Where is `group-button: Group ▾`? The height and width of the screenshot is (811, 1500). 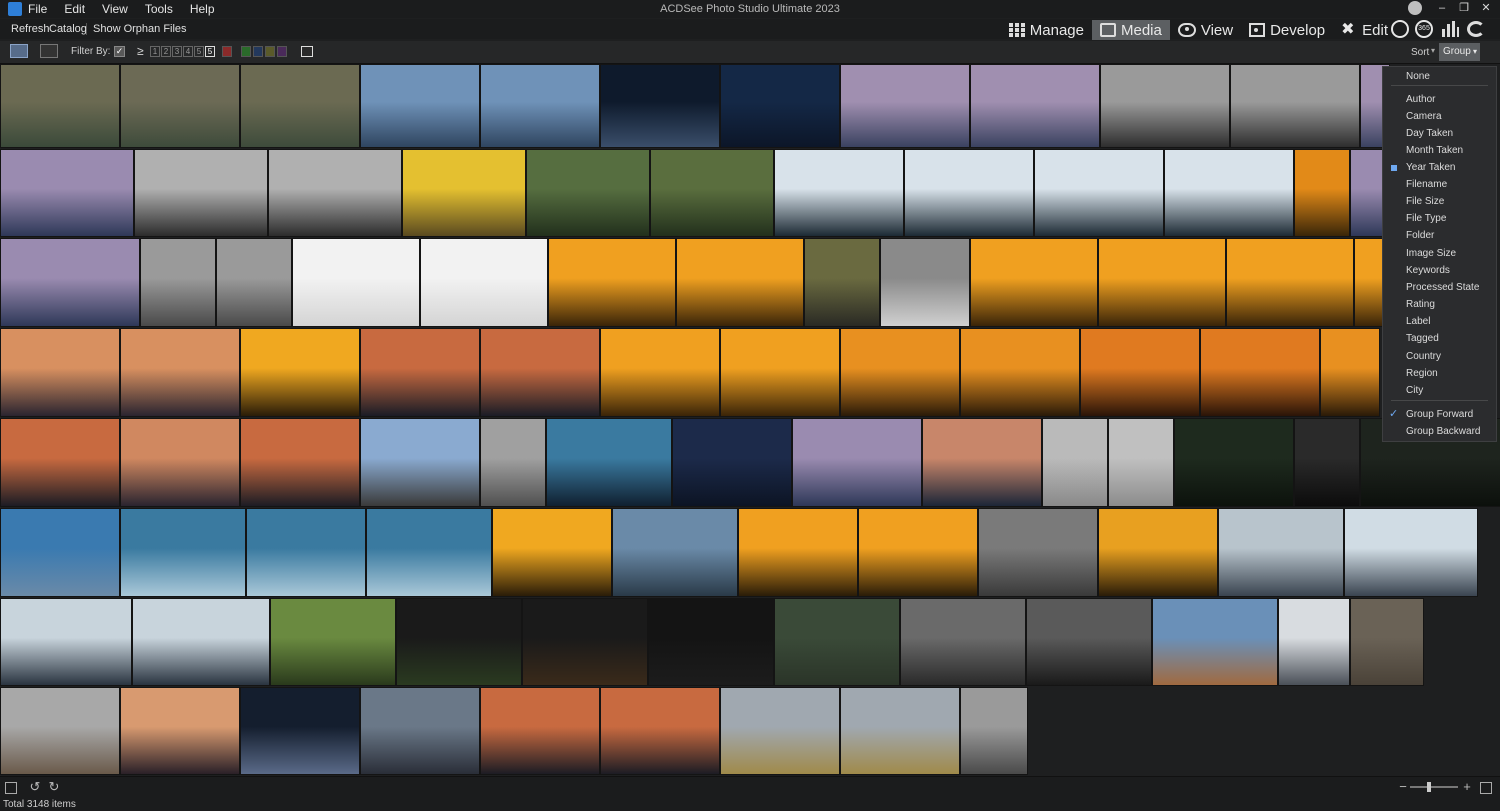
group-button: Group ▾ is located at coordinates (1459, 52).